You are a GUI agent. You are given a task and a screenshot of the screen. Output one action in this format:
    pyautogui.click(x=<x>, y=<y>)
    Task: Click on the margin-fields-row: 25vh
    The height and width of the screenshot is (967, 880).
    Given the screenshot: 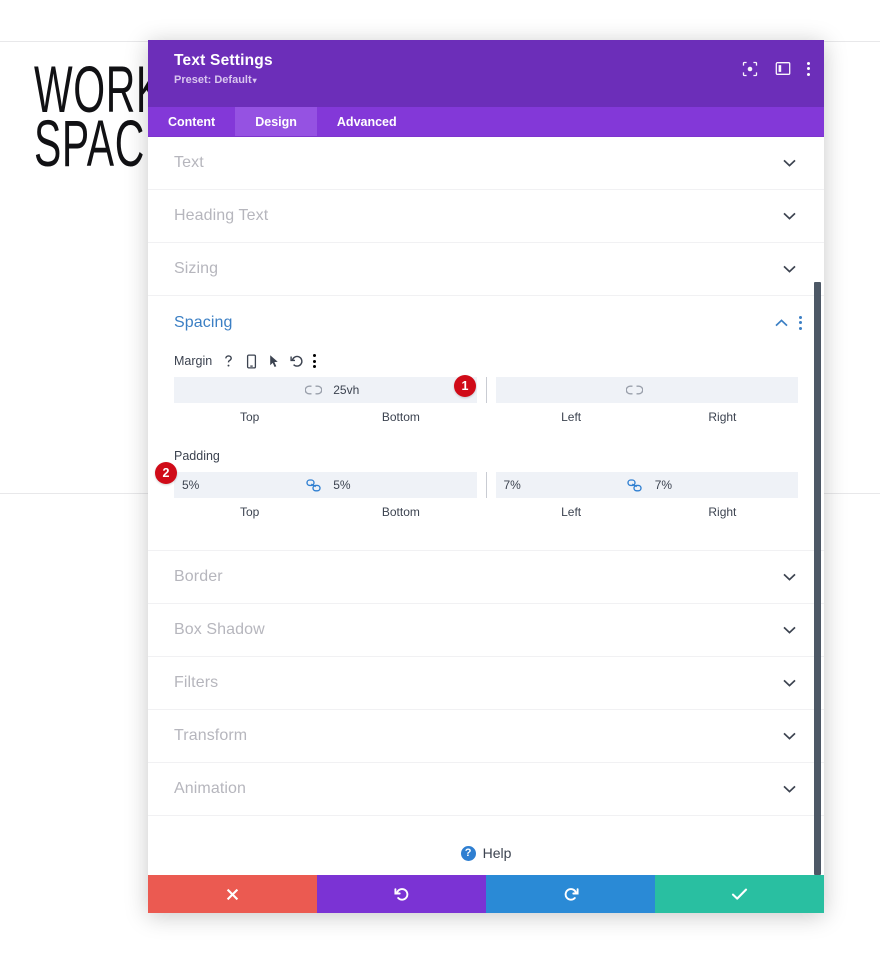 What is the action you would take?
    pyautogui.click(x=486, y=390)
    